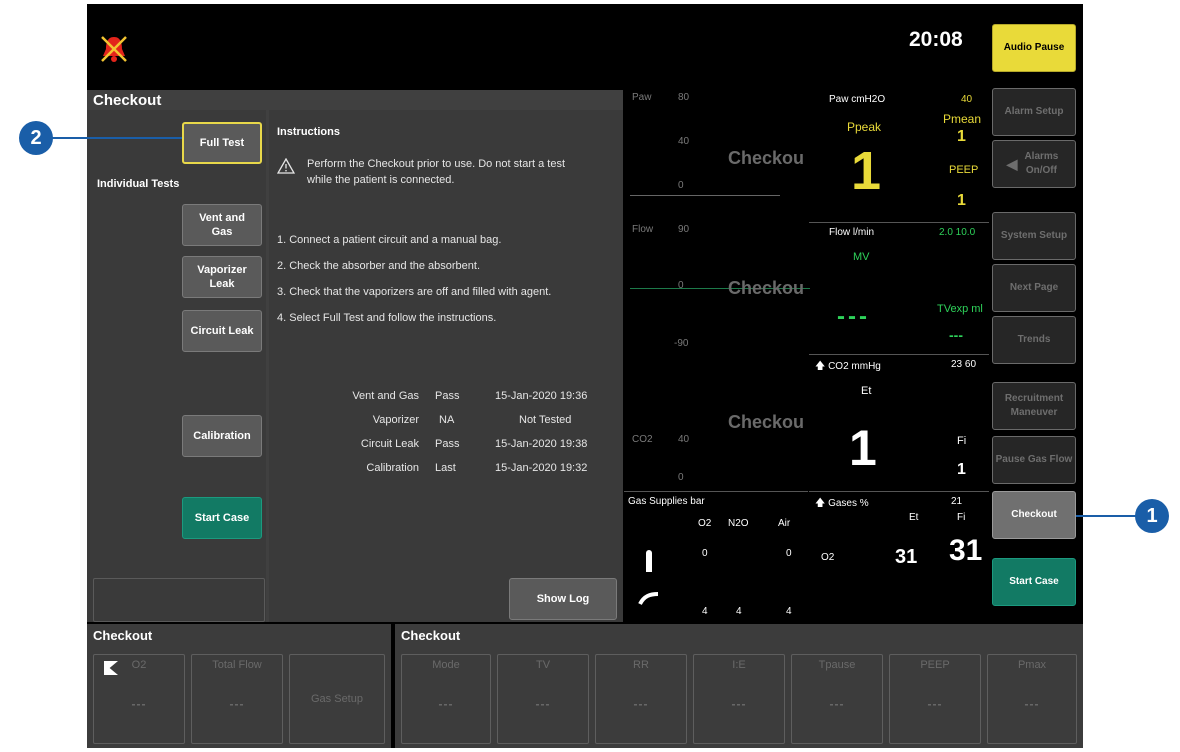 The width and height of the screenshot is (1180, 752). Describe the element at coordinates (961, 136) in the screenshot. I see `pmean-value: 1` at that location.